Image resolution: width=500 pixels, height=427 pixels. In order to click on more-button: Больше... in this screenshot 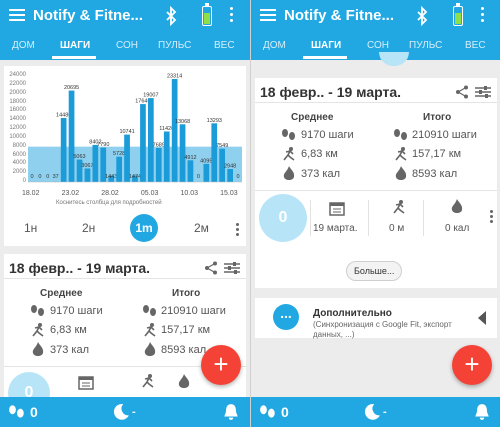, I will do `click(374, 271)`.